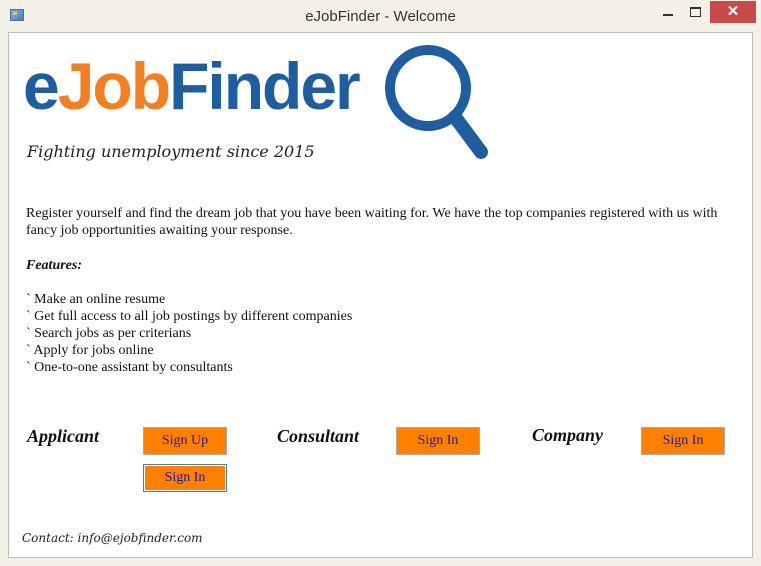 The width and height of the screenshot is (761, 566). What do you see at coordinates (171, 151) in the screenshot?
I see `logo-tagline: Fighting unemployment since 2015` at bounding box center [171, 151].